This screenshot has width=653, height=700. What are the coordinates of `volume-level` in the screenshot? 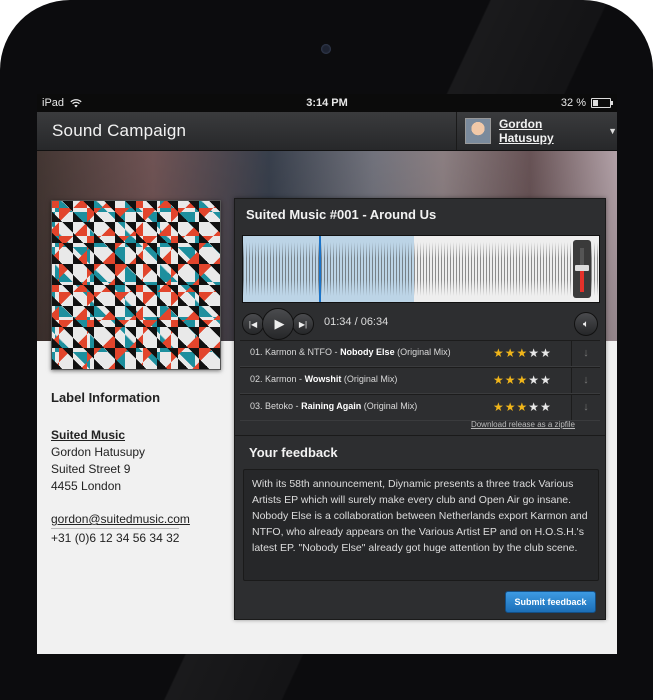 It's located at (582, 279).